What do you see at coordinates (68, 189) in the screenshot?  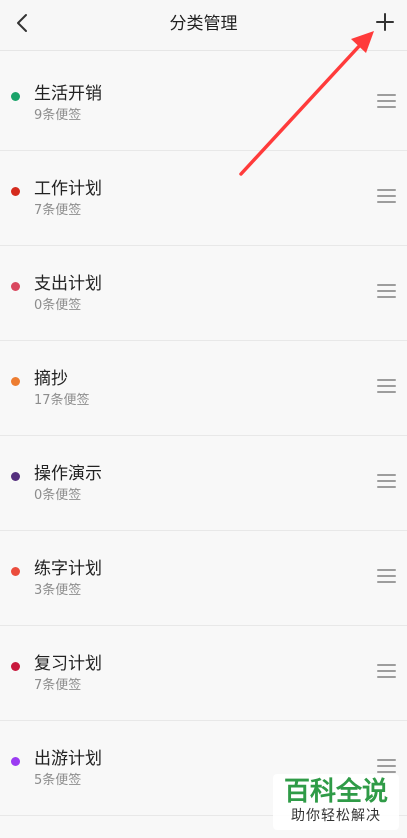 I see `category-name: 工作计划` at bounding box center [68, 189].